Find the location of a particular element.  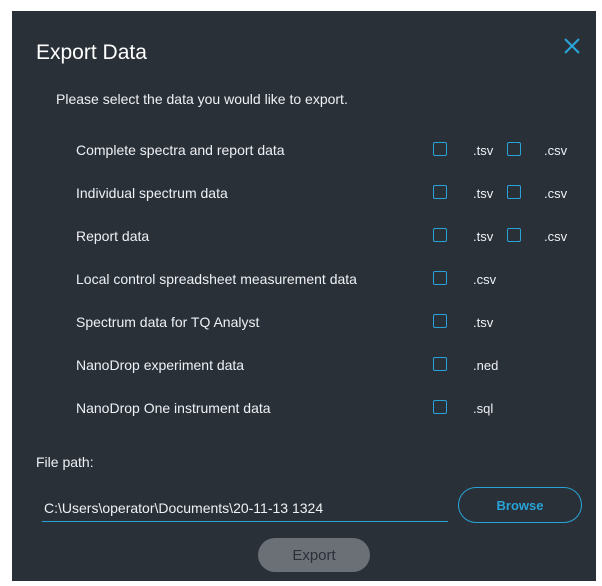

option-label: Spectrum data for TQ Analyst is located at coordinates (168, 322).